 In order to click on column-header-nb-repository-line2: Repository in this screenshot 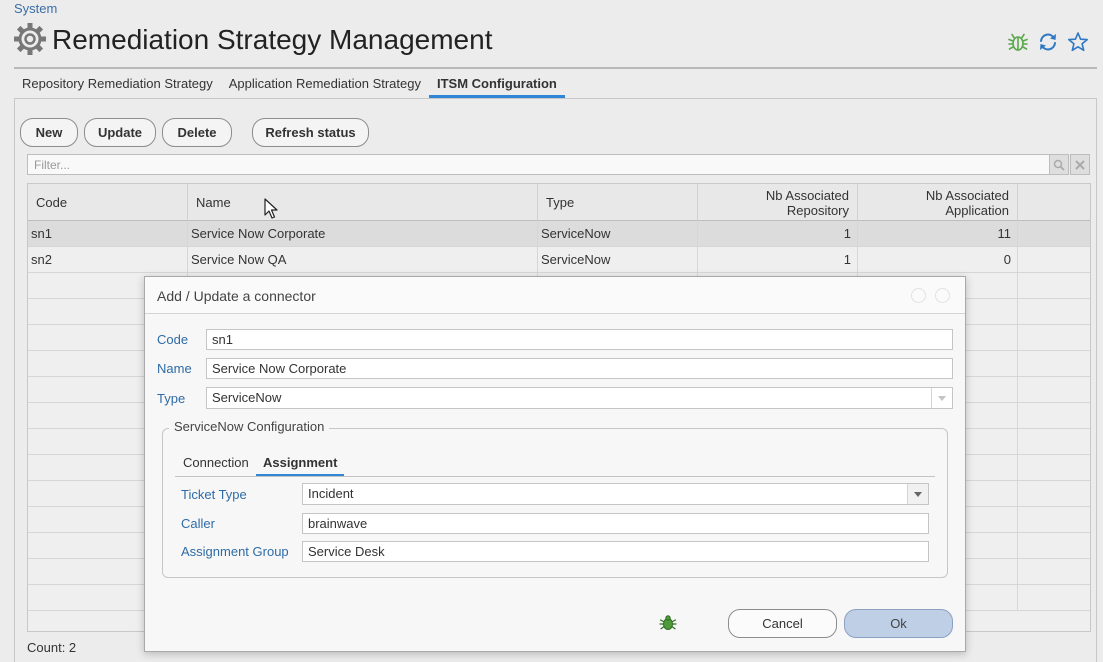, I will do `click(817, 210)`.